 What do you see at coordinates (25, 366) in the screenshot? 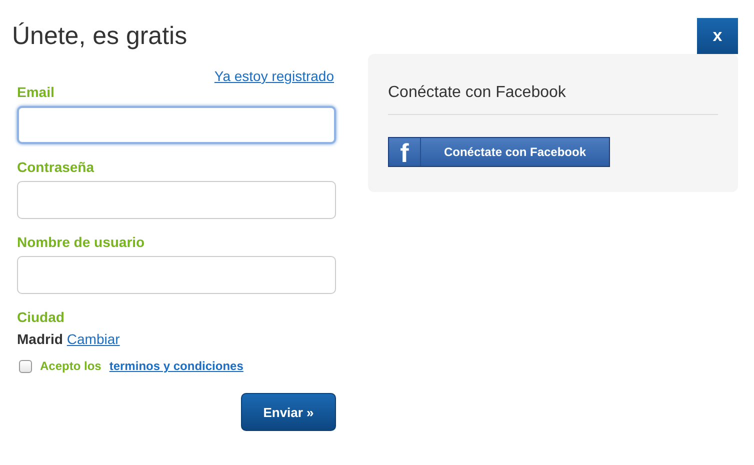
I see `checkbox` at bounding box center [25, 366].